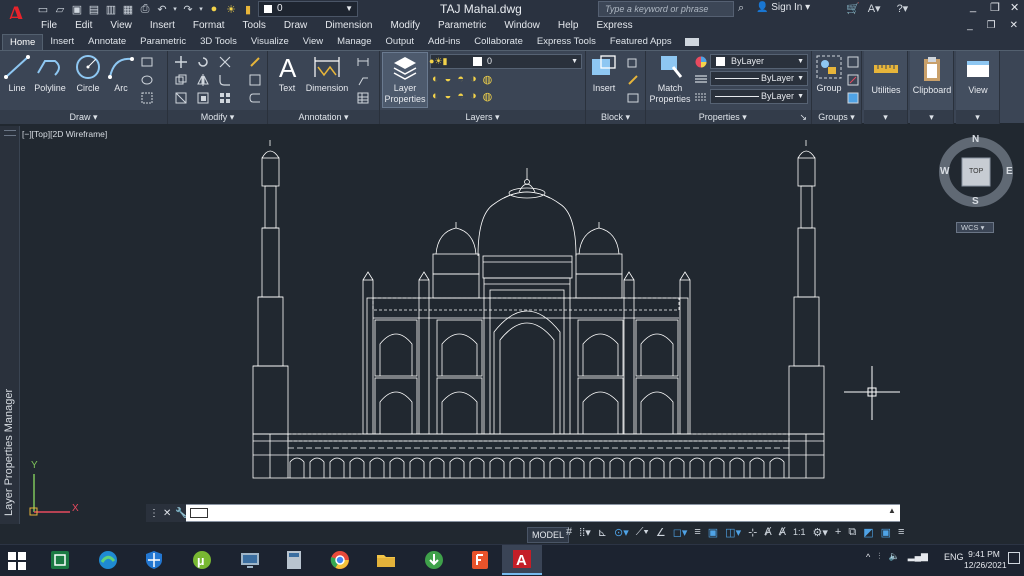  Describe the element at coordinates (444, 42) in the screenshot. I see `tab-add-ins: Add-ins` at that location.